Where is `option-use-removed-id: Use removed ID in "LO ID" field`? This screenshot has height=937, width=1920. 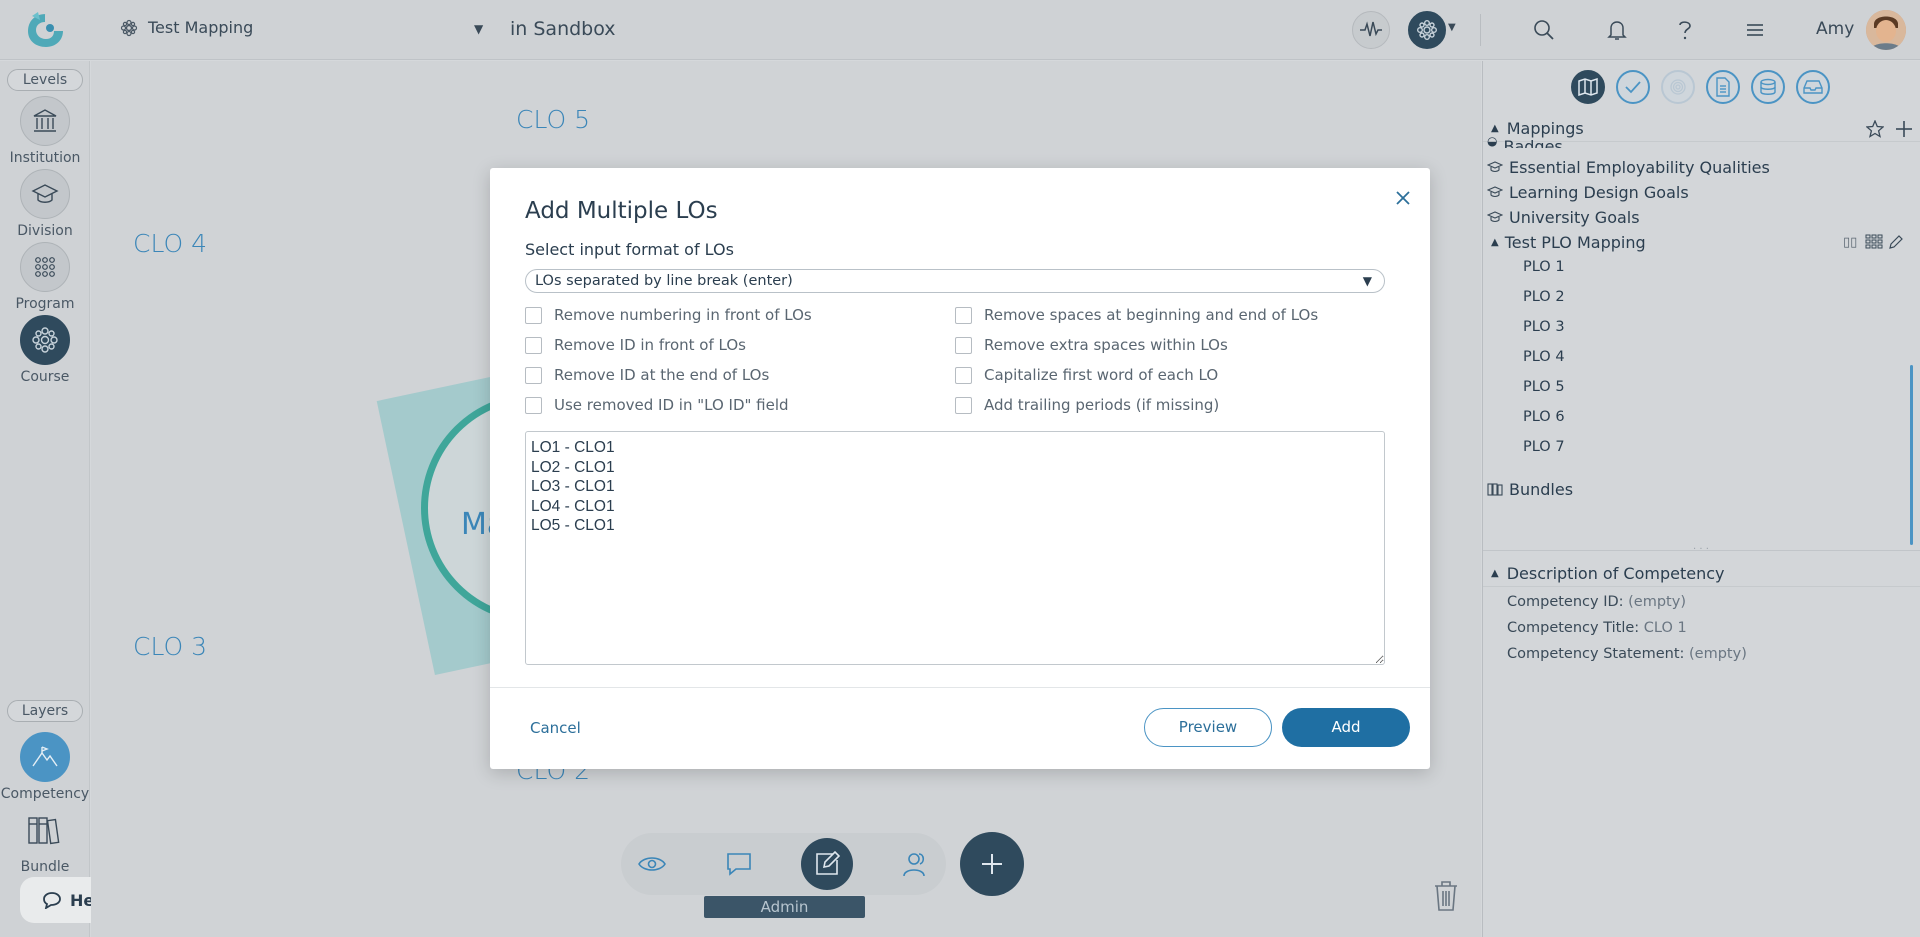
option-use-removed-id: Use removed ID in "LO ID" field is located at coordinates (657, 405).